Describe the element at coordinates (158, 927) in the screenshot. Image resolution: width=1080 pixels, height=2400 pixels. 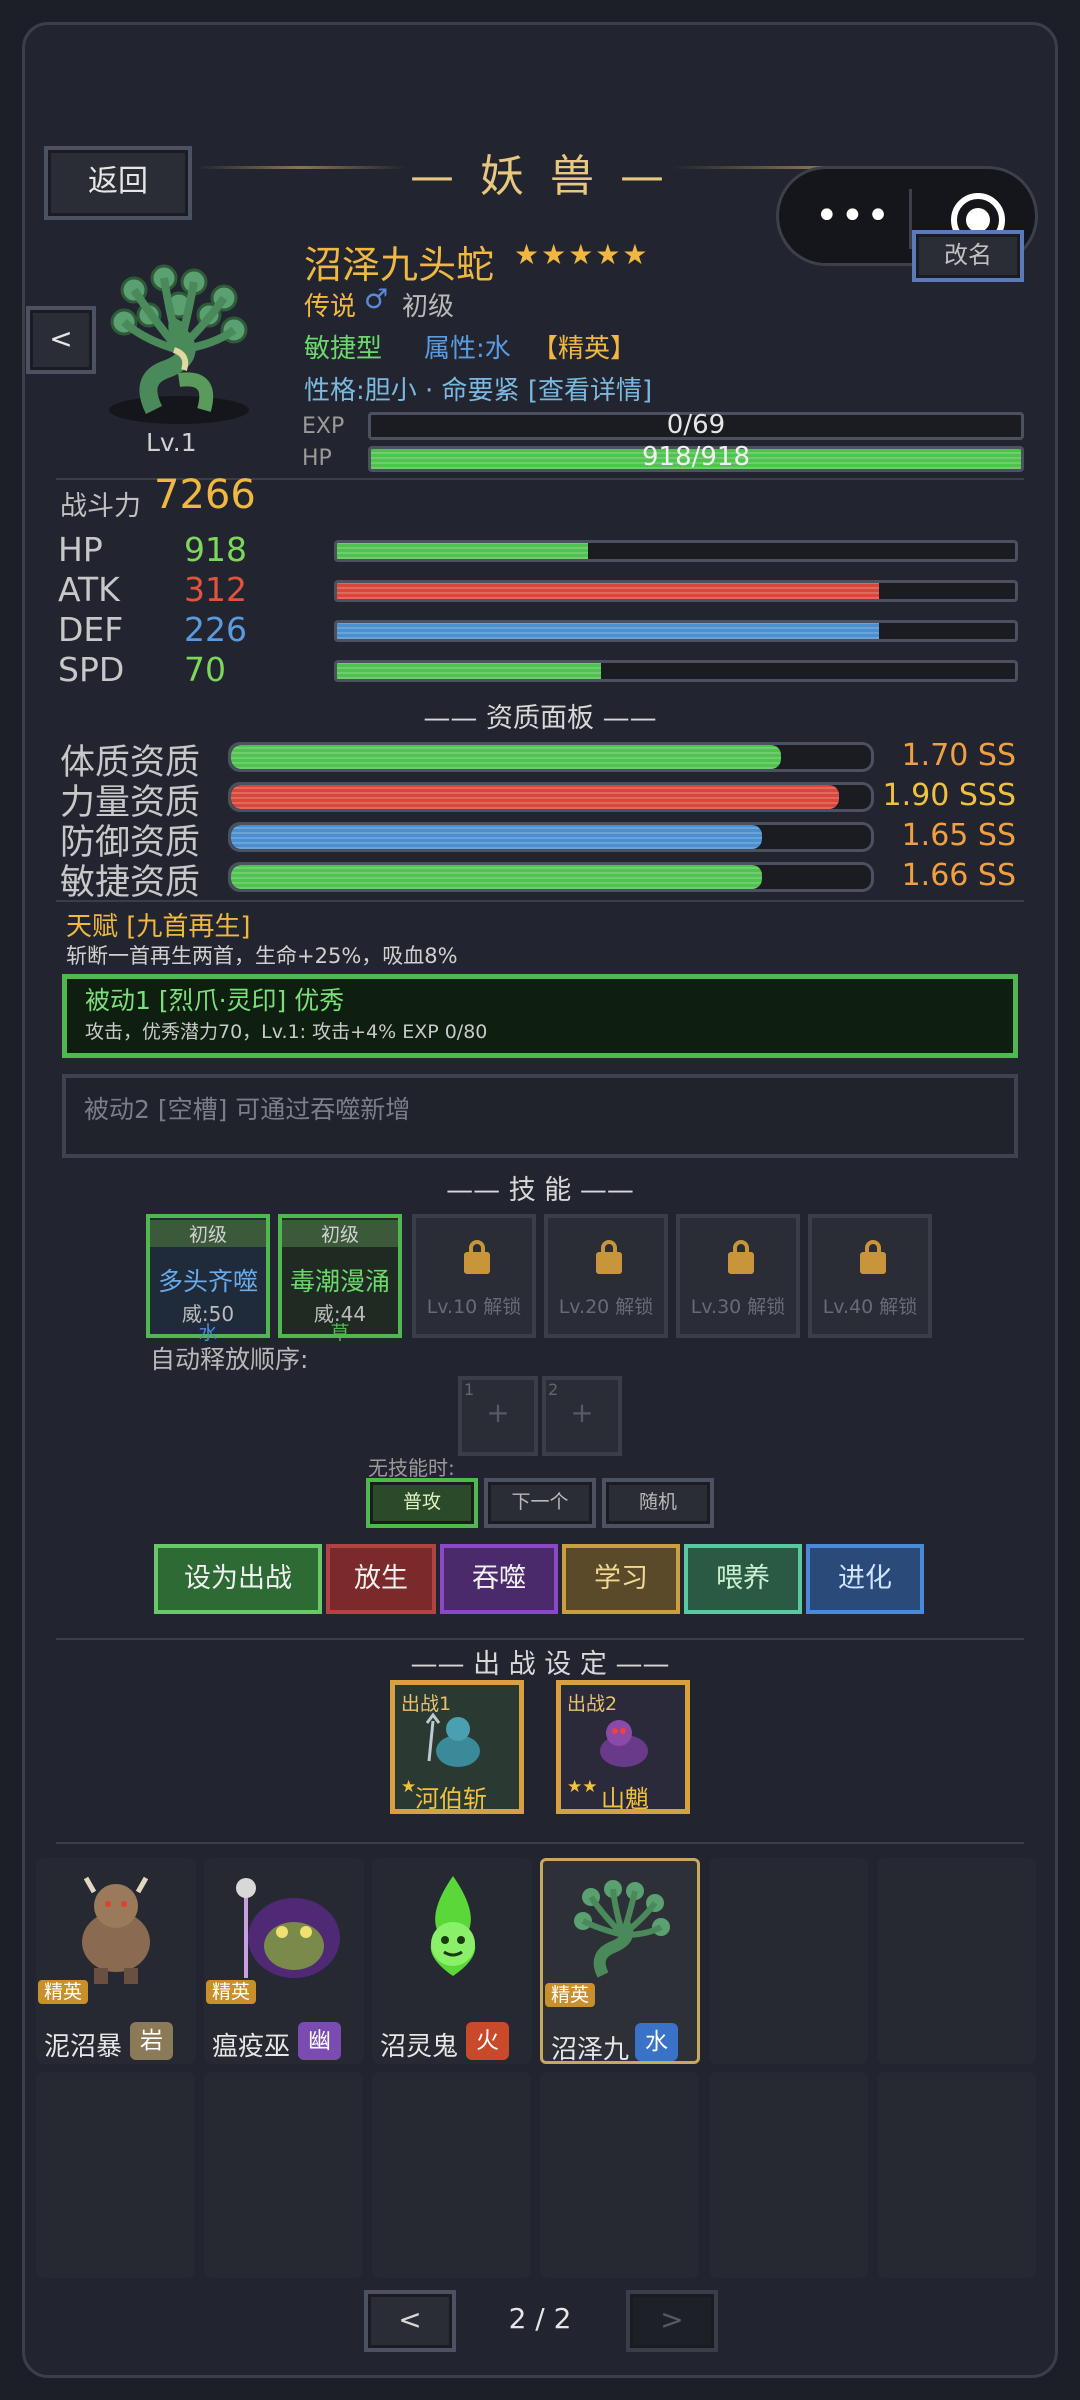
I see `talent-title: 天赋 [九首再生]` at that location.